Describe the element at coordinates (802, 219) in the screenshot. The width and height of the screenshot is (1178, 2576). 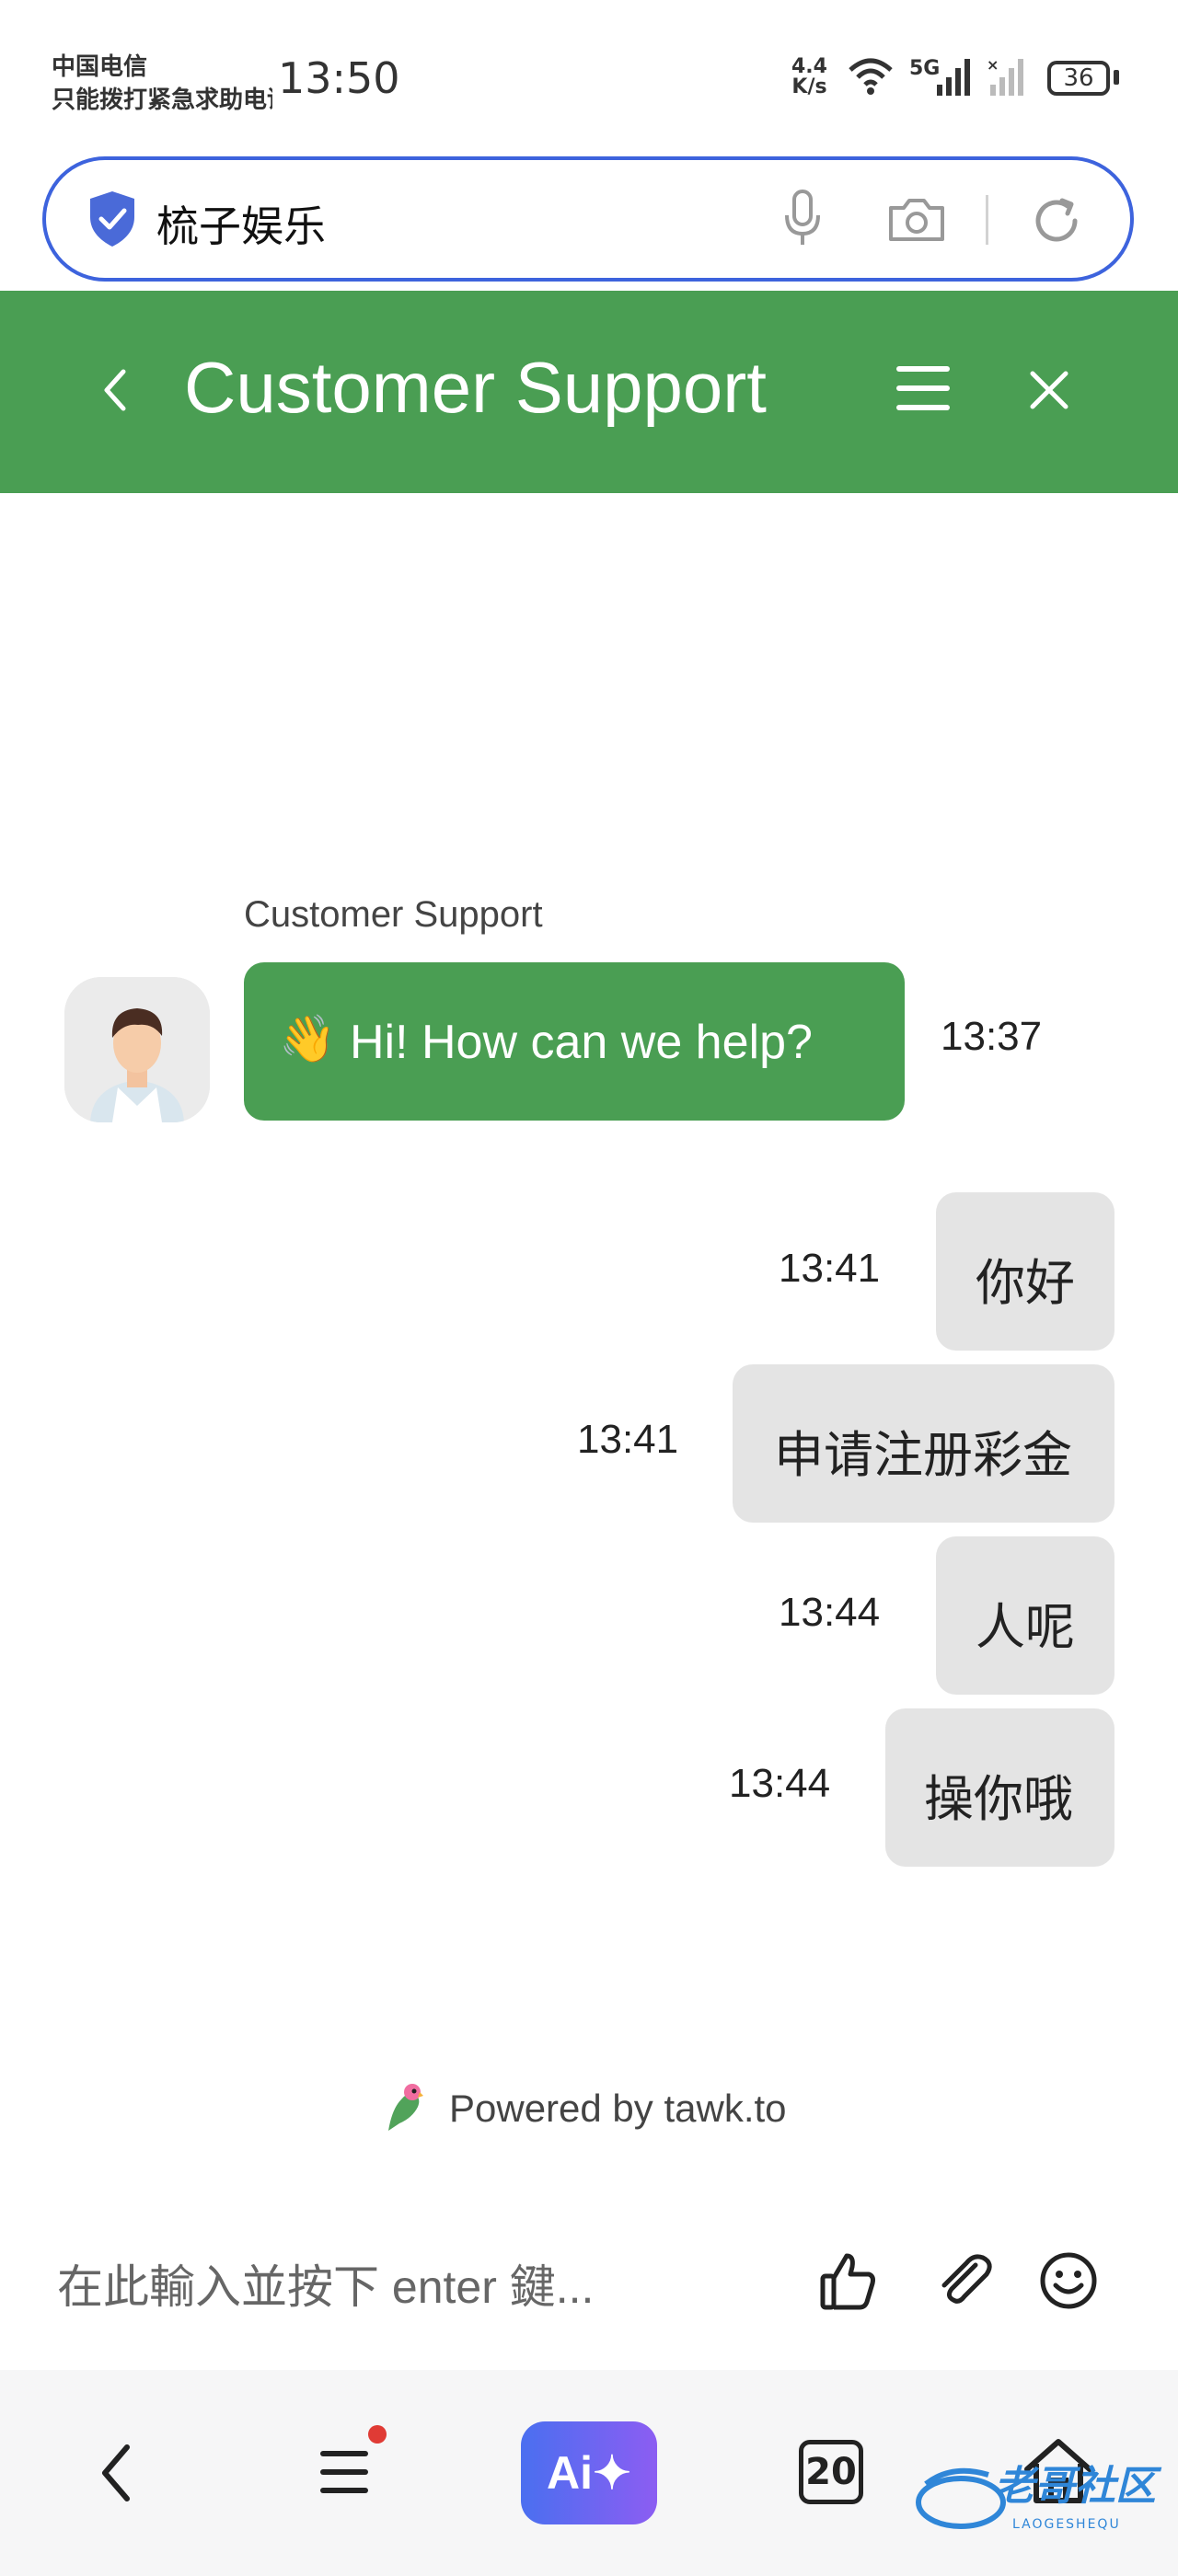
I see `microphone-icon` at that location.